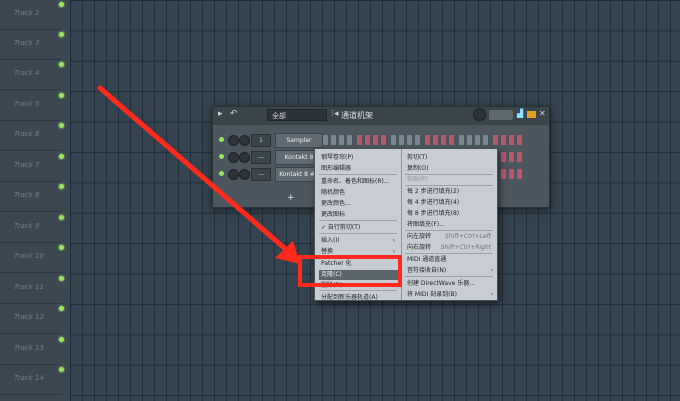 This screenshot has width=680, height=401. What do you see at coordinates (449, 180) in the screenshot?
I see `menu-item: 粘贴(P)` at bounding box center [449, 180].